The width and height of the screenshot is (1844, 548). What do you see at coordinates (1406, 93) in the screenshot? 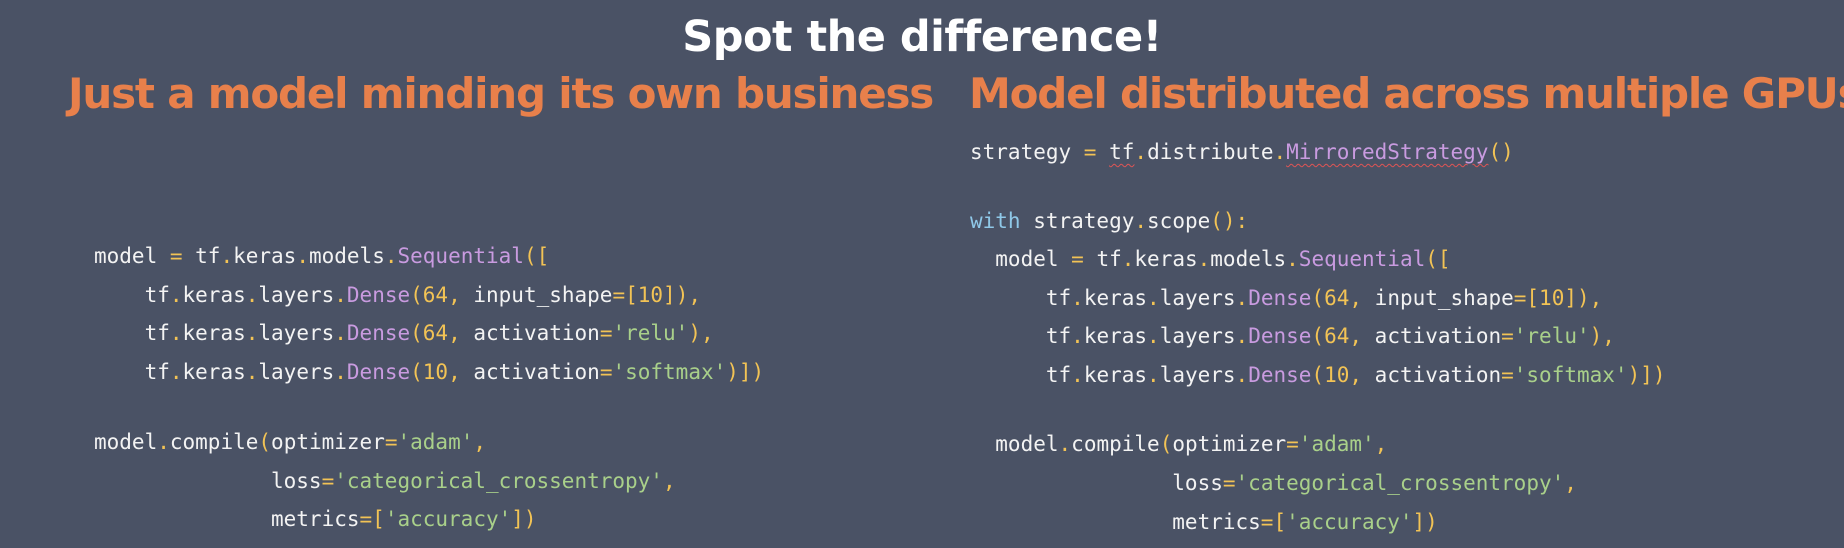
I see `right-heading: Model distributed across multiple GPUs` at bounding box center [1406, 93].